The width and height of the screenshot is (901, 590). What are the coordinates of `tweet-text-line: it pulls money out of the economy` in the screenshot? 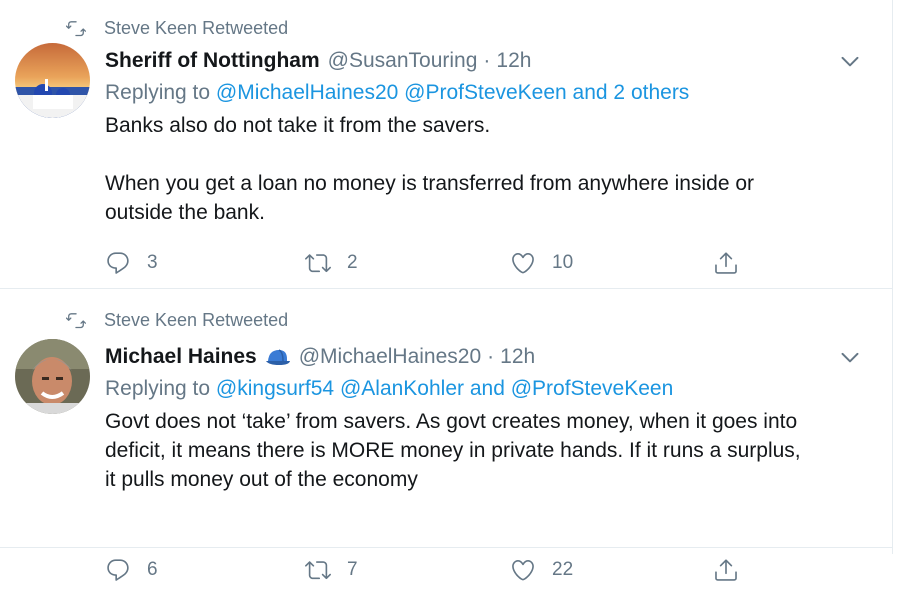 It's located at (261, 479).